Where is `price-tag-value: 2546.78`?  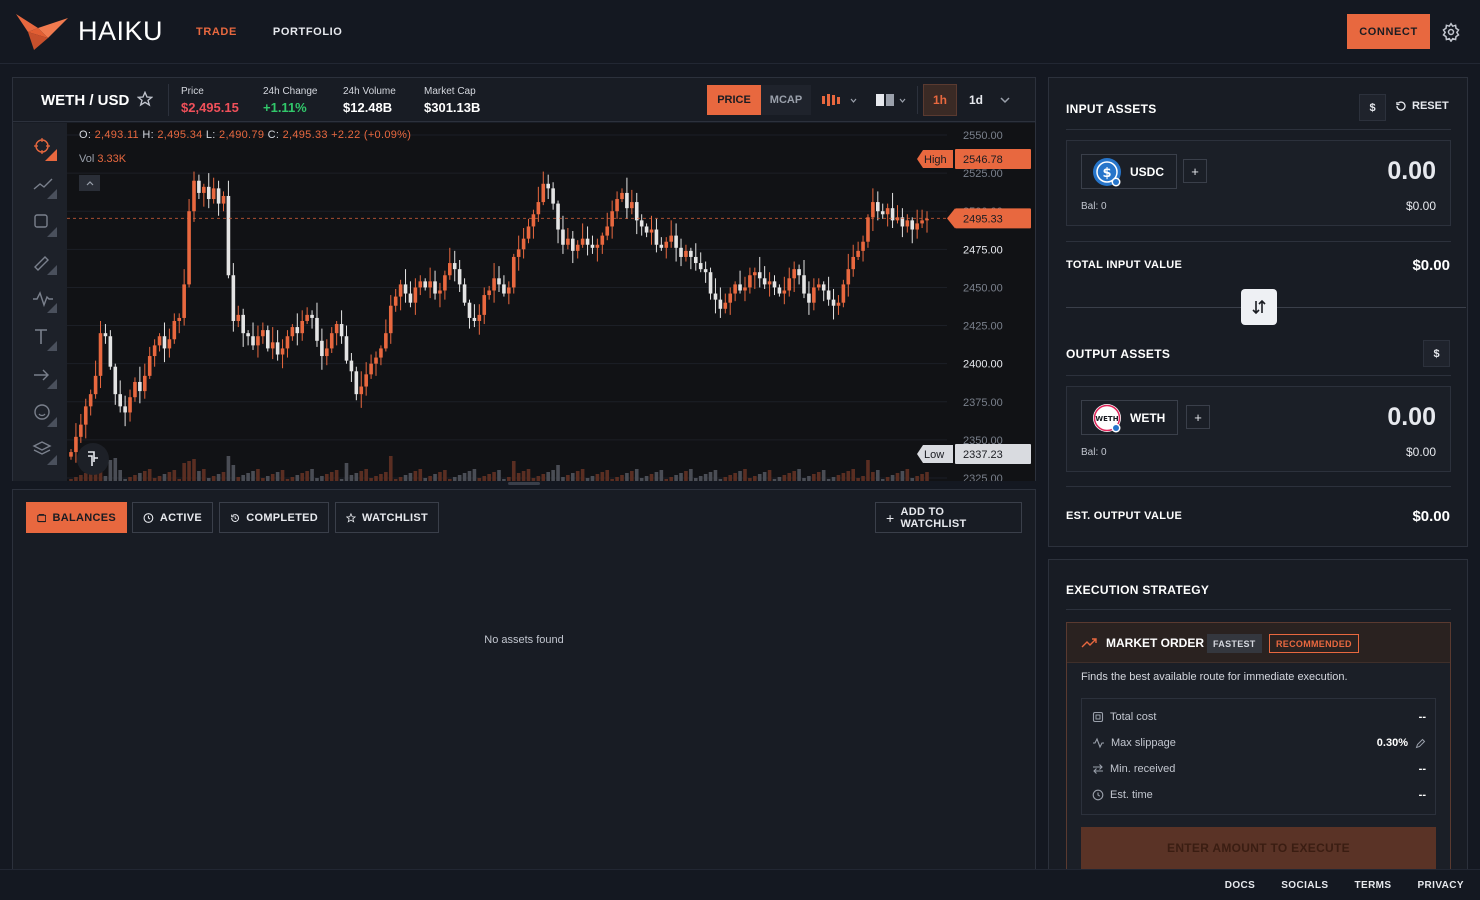 price-tag-value: 2546.78 is located at coordinates (983, 160).